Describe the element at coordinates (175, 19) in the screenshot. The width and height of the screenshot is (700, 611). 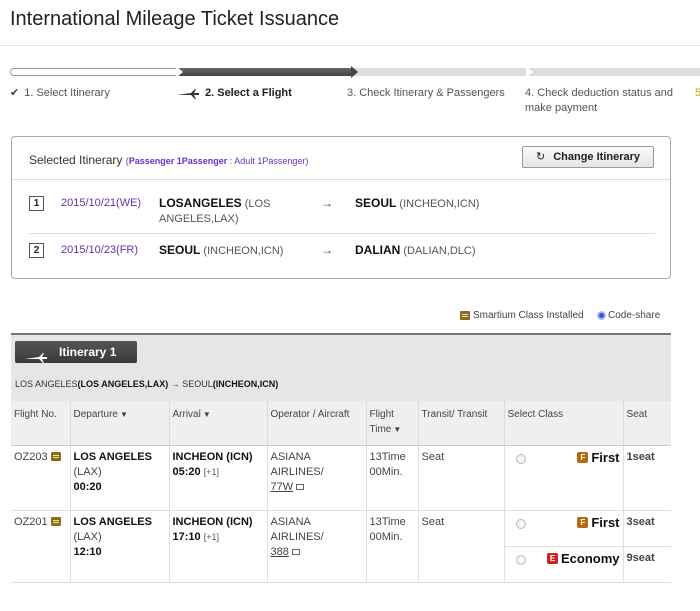
I see `page-title: International Mileage Ticket Issuance` at that location.